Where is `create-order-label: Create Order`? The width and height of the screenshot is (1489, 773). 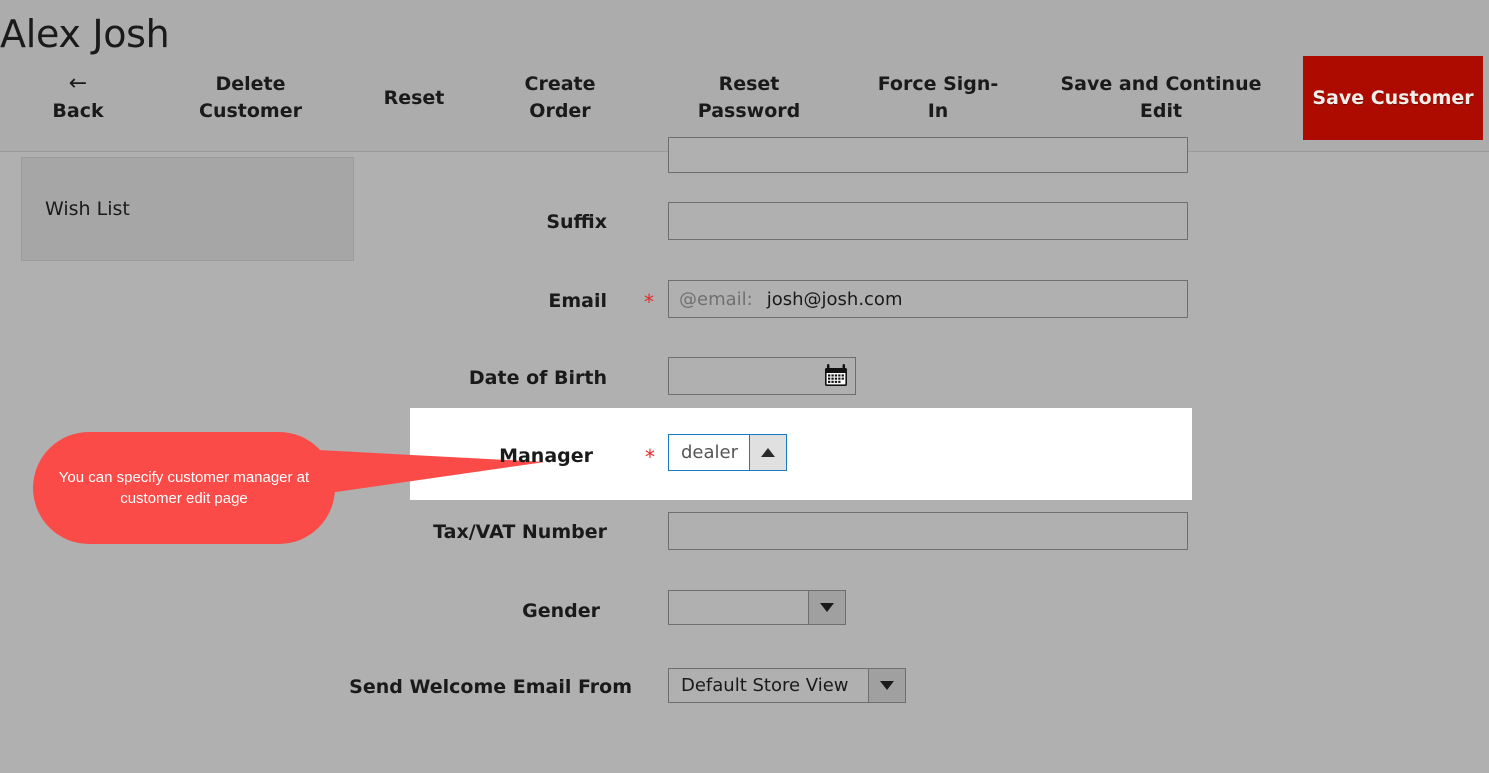 create-order-label: Create Order is located at coordinates (560, 97).